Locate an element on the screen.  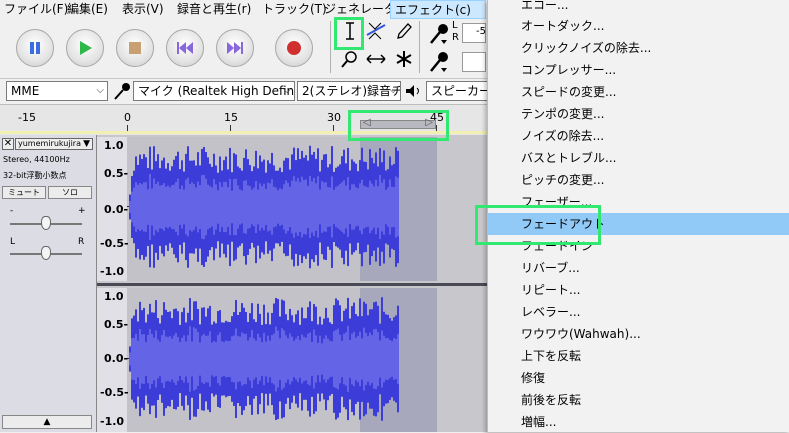
close-track-button: ✕ is located at coordinates (8, 144).